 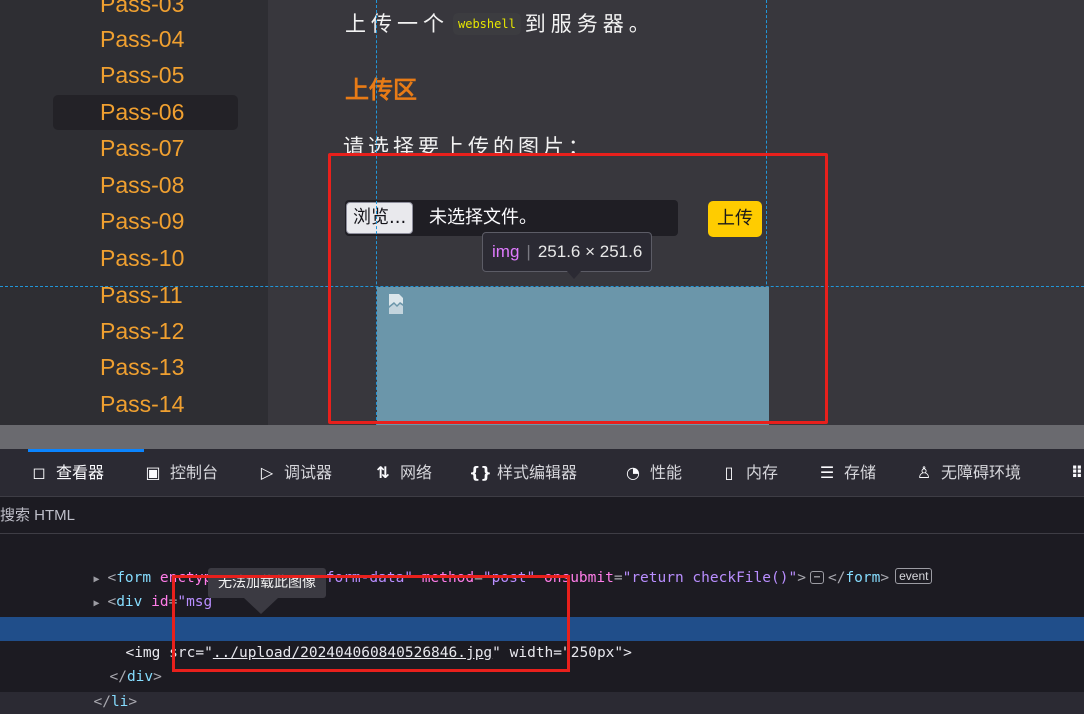 What do you see at coordinates (748, 472) in the screenshot?
I see `tab-memory: ▯ 内存` at bounding box center [748, 472].